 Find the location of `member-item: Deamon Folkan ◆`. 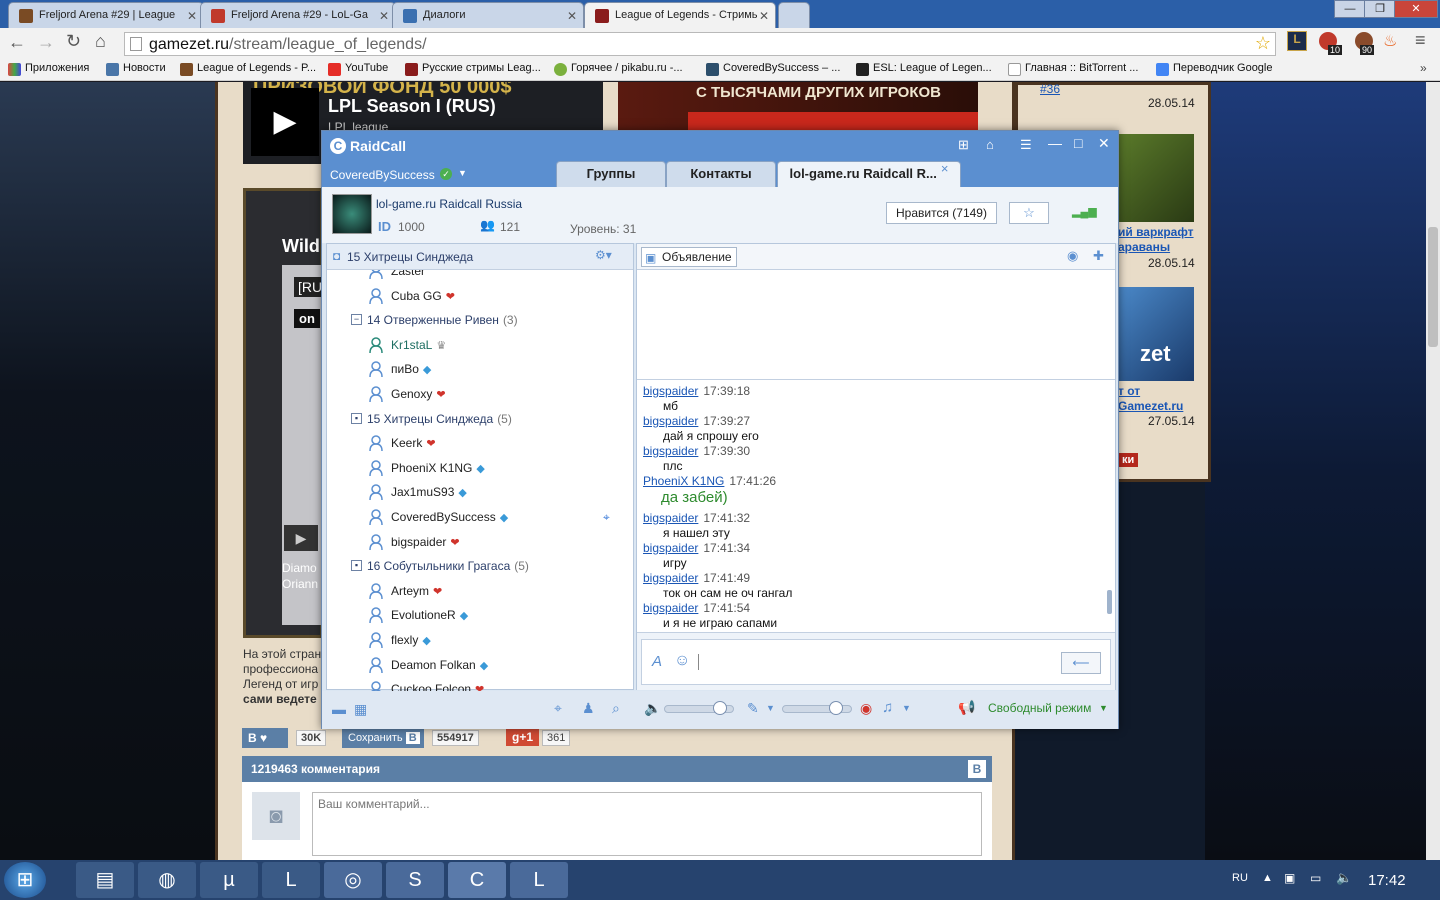

member-item: Deamon Folkan ◆ is located at coordinates (427, 665).